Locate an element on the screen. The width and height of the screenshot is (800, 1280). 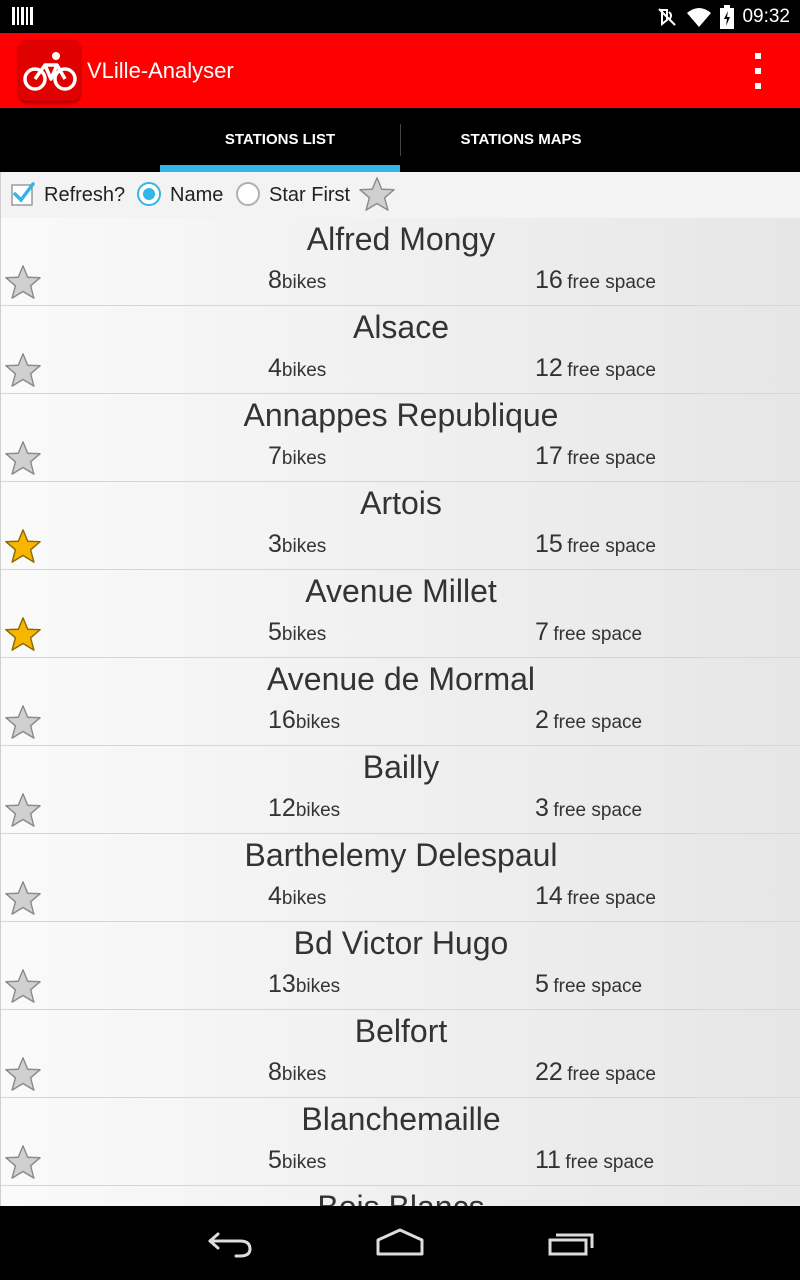
station-row: Artois 3bikes 15 free space is located at coordinates (400, 526).